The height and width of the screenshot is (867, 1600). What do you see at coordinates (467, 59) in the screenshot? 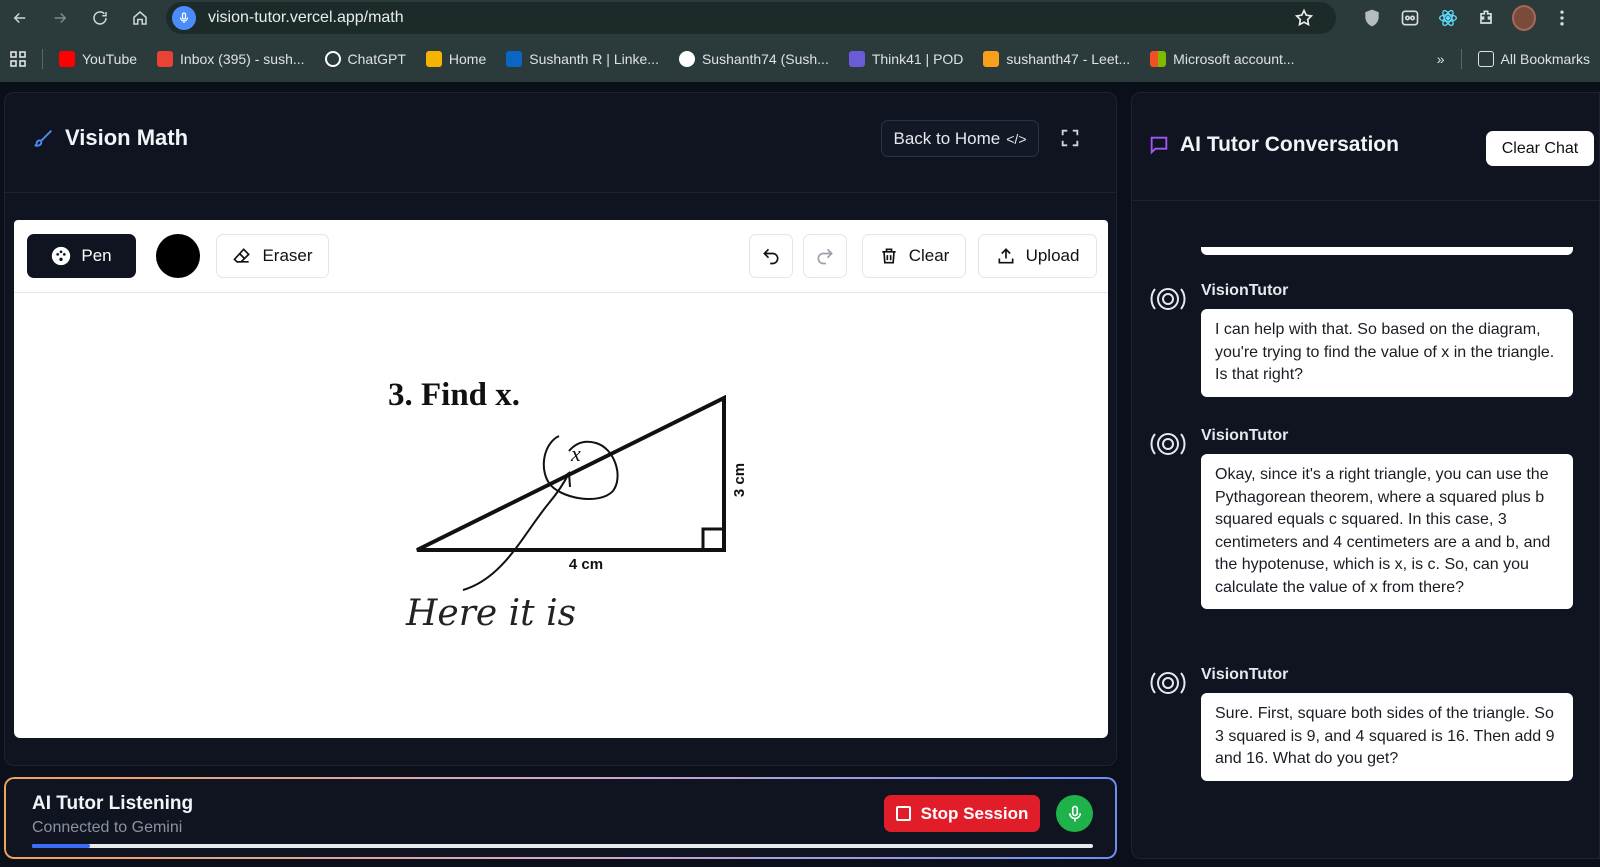
I see `bookmark-label: Home` at bounding box center [467, 59].